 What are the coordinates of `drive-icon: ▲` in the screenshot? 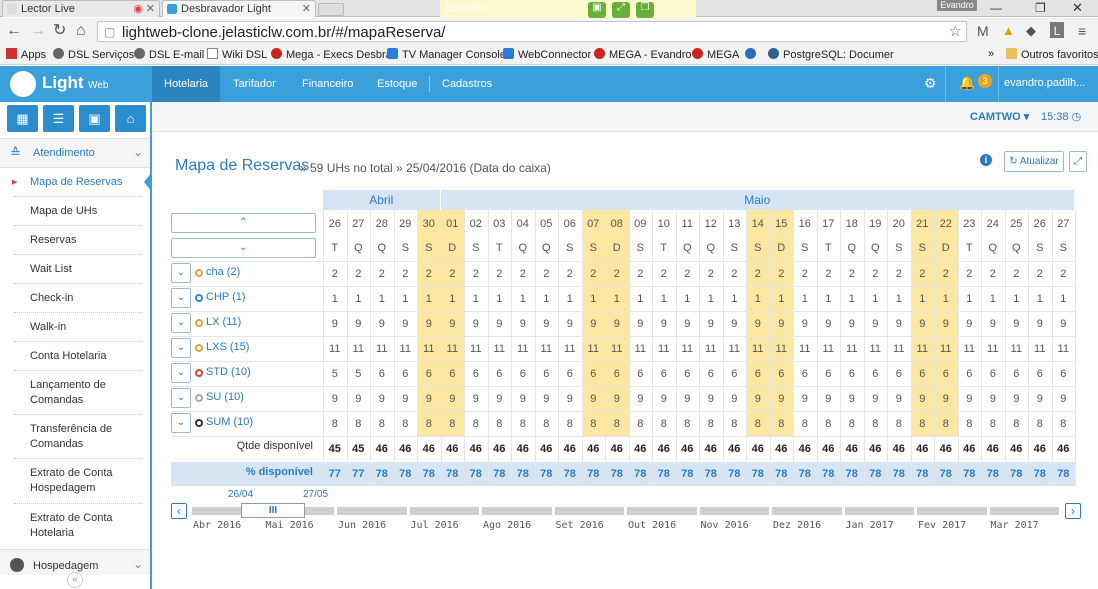 It's located at (1008, 31).